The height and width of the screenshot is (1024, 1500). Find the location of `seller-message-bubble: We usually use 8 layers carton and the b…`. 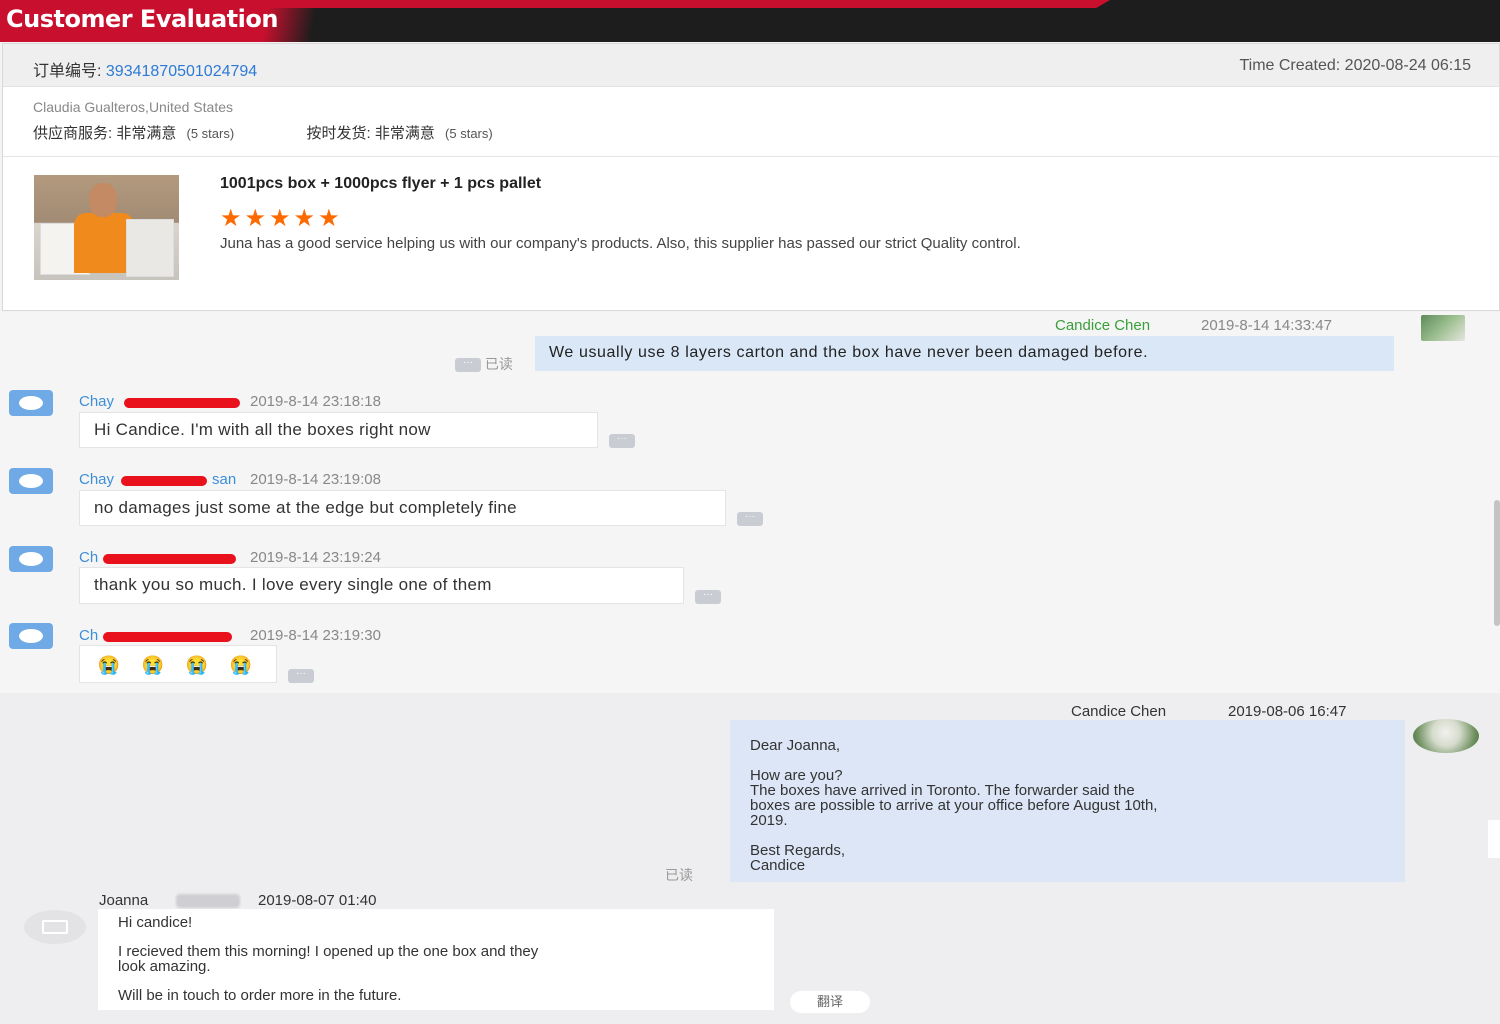

seller-message-bubble: We usually use 8 layers carton and the b… is located at coordinates (964, 353).